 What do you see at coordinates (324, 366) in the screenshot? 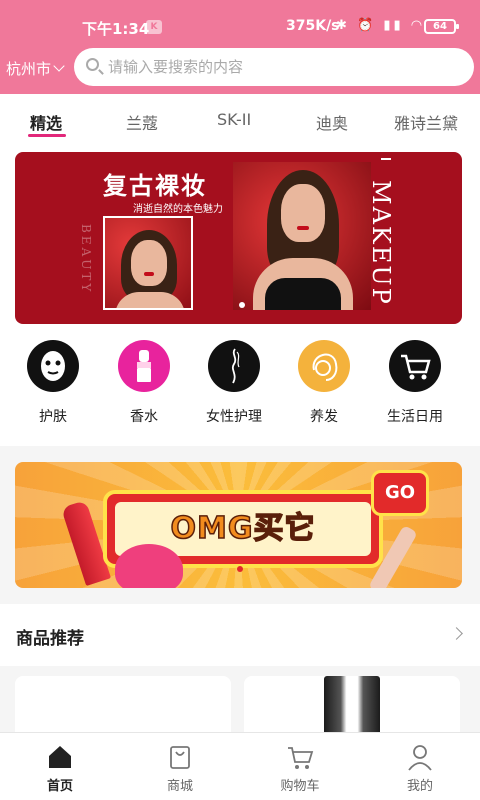
I see `hair-icon` at bounding box center [324, 366].